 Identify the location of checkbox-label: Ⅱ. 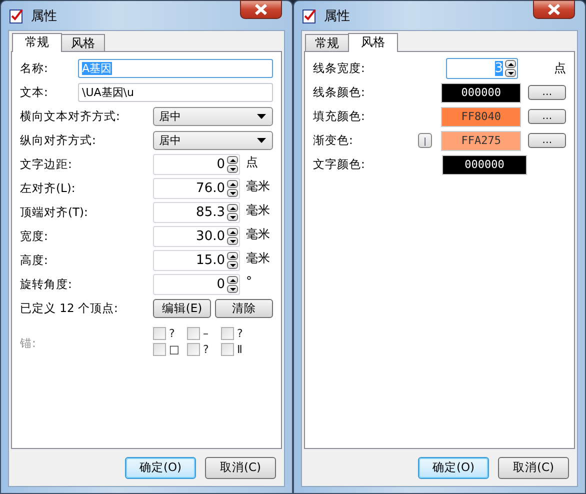
(240, 349).